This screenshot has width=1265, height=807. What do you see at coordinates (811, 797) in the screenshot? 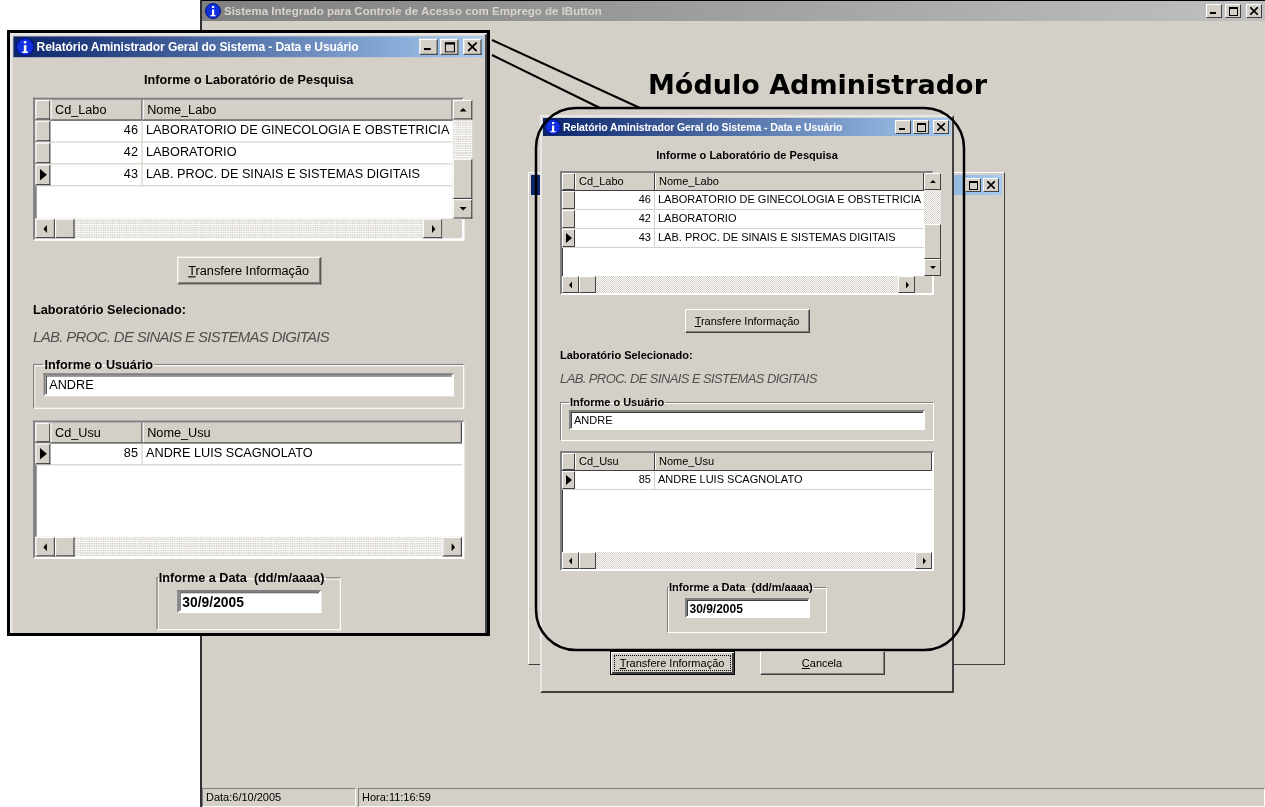
I see `status-panel: Hora:11:16:59` at bounding box center [811, 797].